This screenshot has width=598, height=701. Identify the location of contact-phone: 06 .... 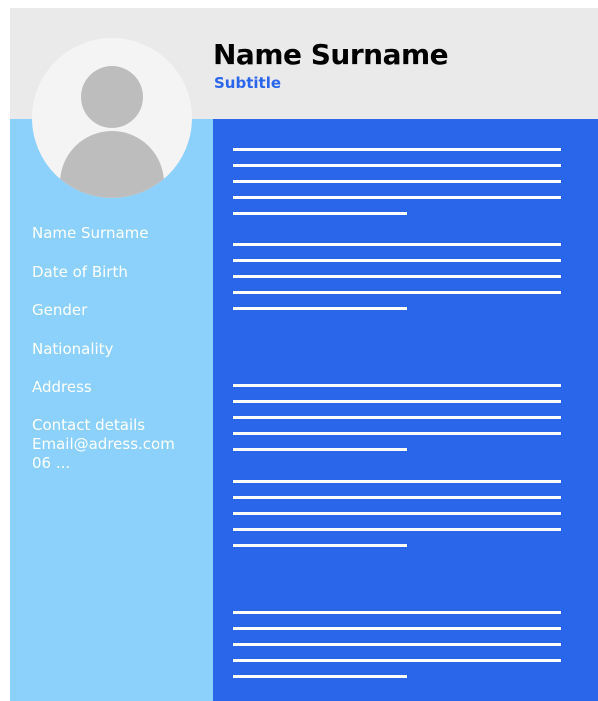
(51, 463).